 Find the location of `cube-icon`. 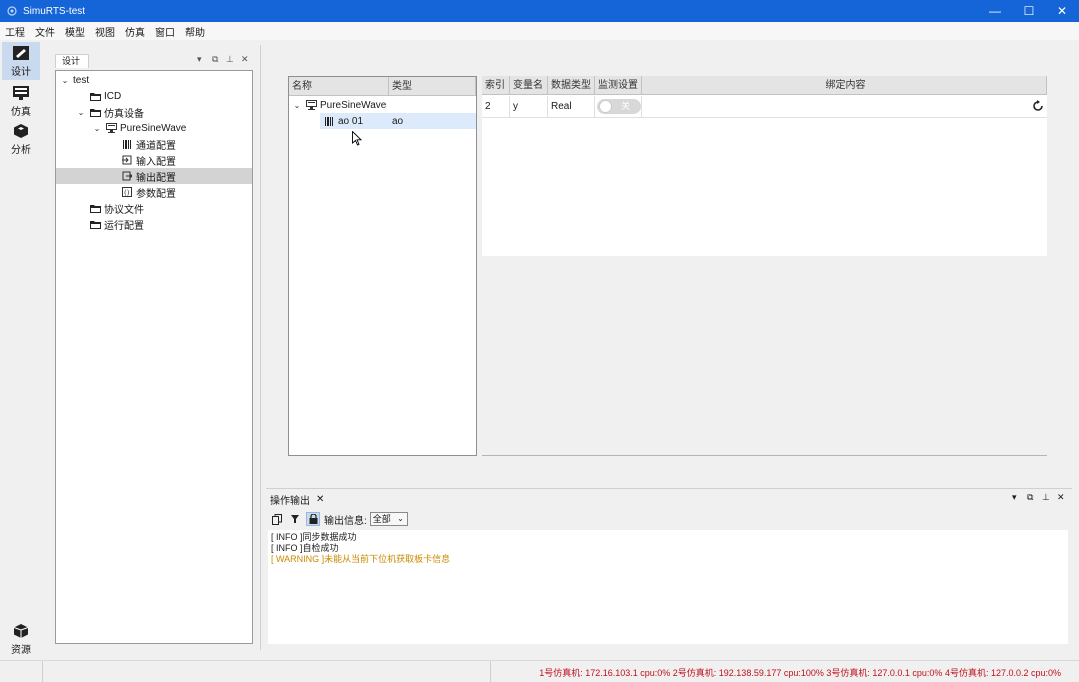

cube-icon is located at coordinates (21, 130).